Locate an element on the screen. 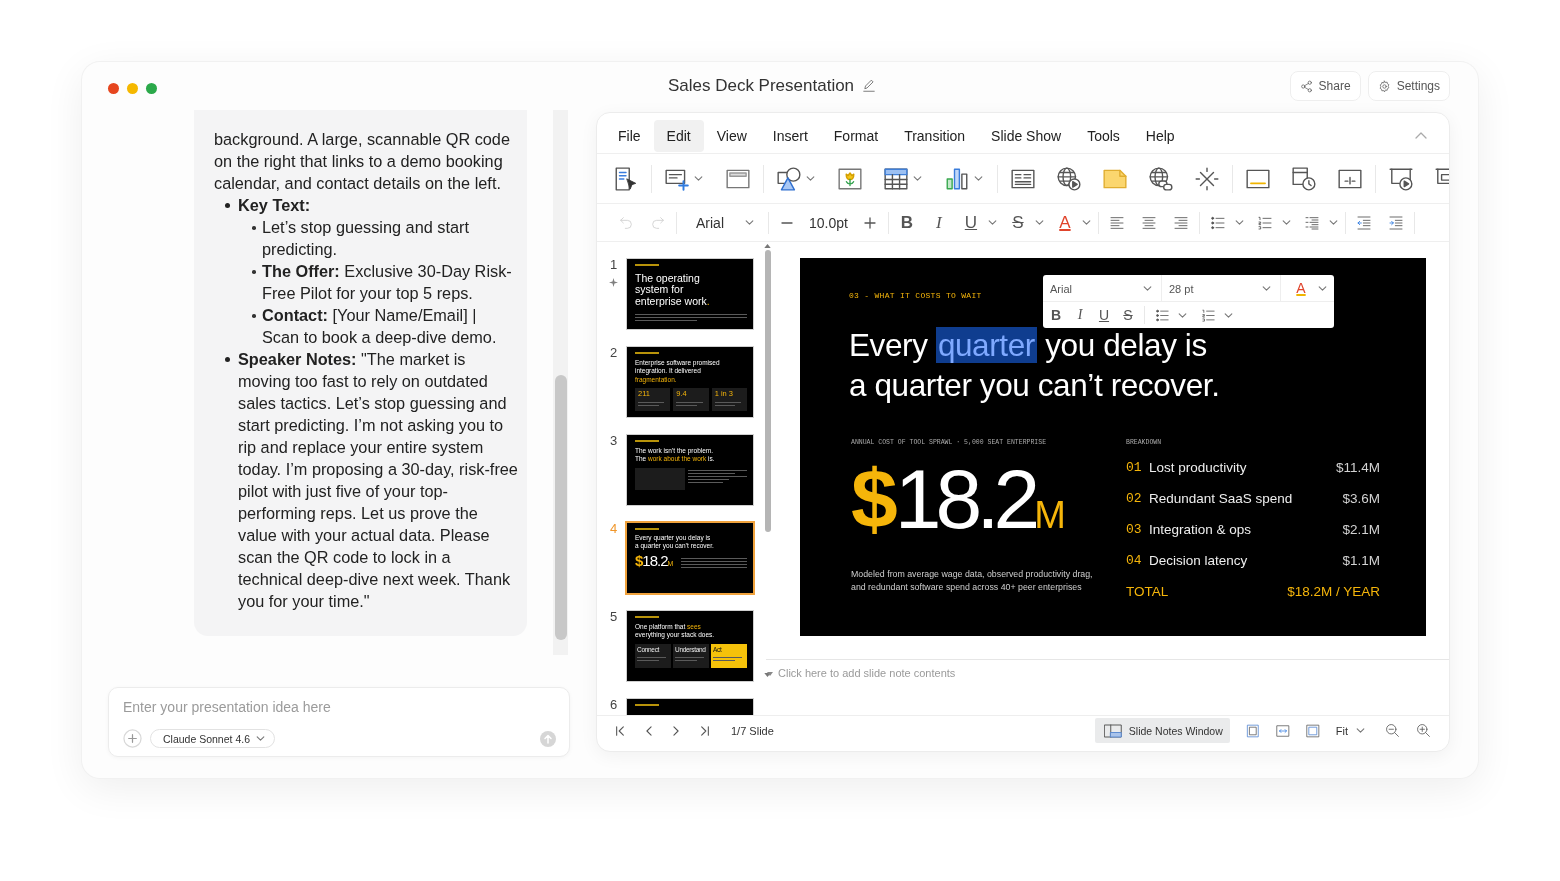 The height and width of the screenshot is (881, 1560). menu-item: Edit is located at coordinates (678, 136).